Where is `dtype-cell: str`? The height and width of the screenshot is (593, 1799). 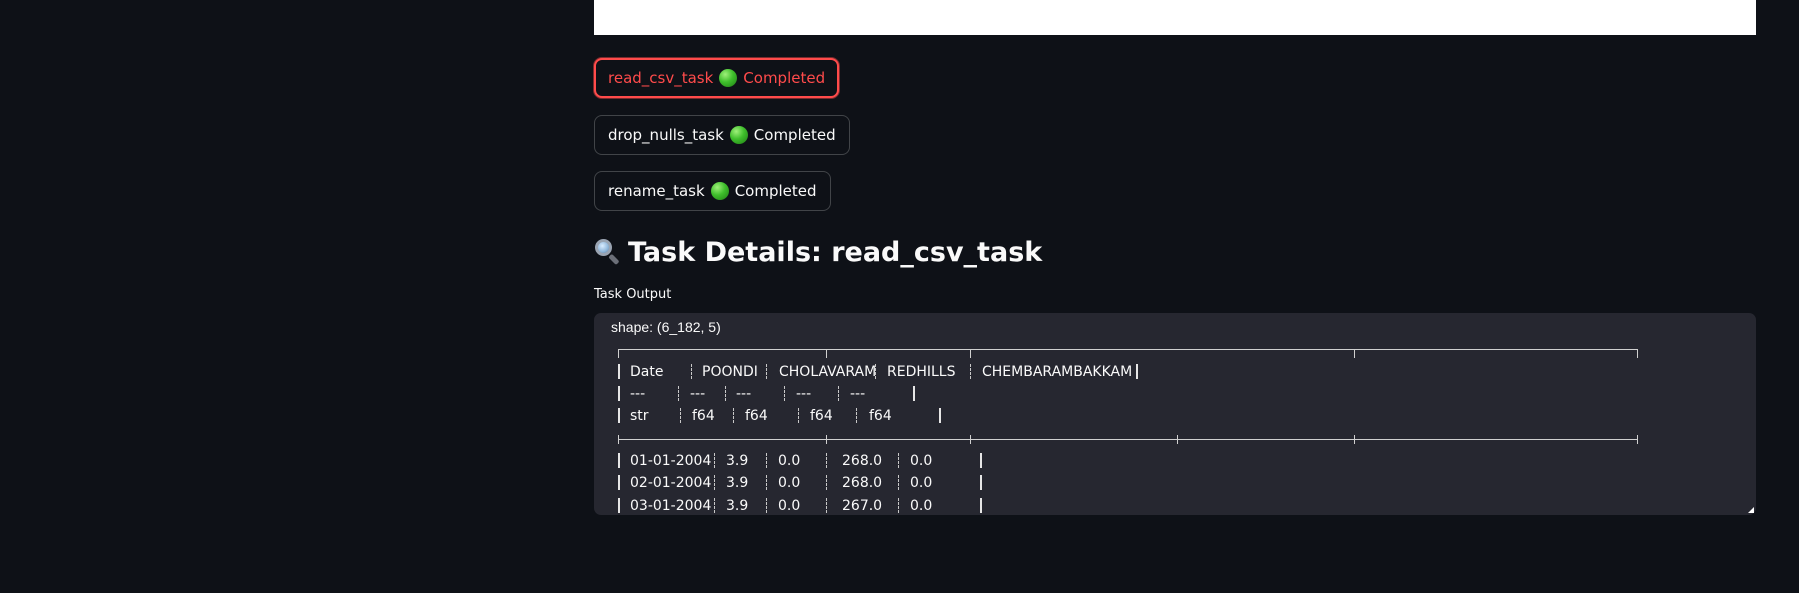 dtype-cell: str is located at coordinates (639, 416).